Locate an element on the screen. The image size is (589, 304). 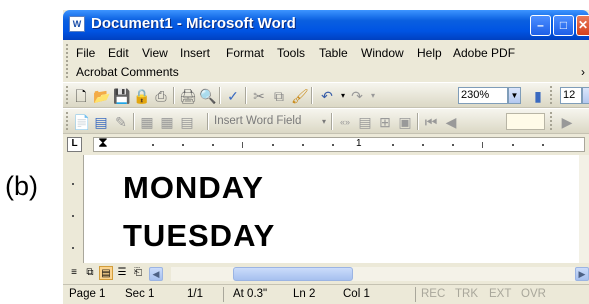
status-trk: TRK is located at coordinates (466, 294).